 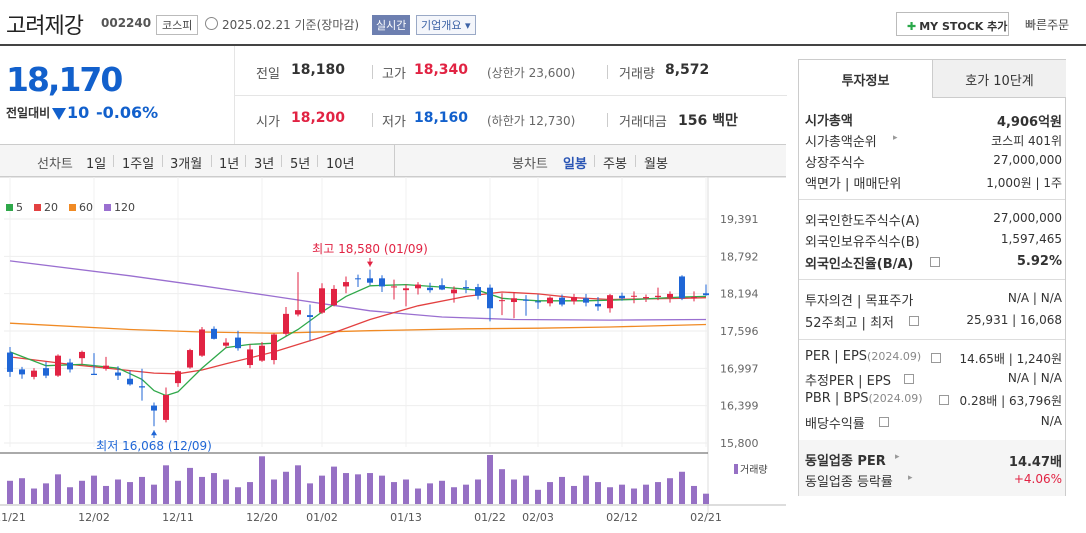 What do you see at coordinates (358, 340) in the screenshot?
I see `ma5-line` at bounding box center [358, 340].